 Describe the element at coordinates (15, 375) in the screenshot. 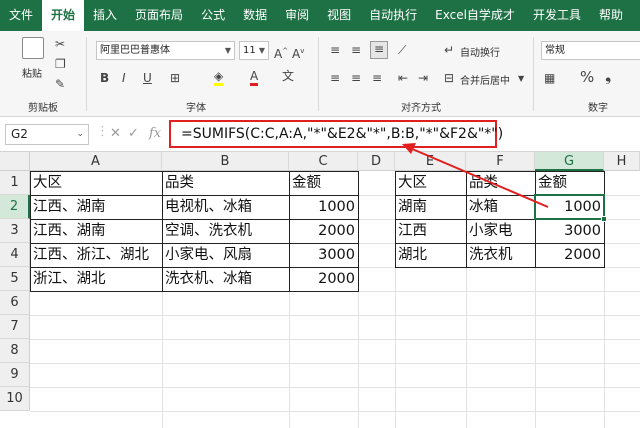

I see `row-header: 9` at that location.